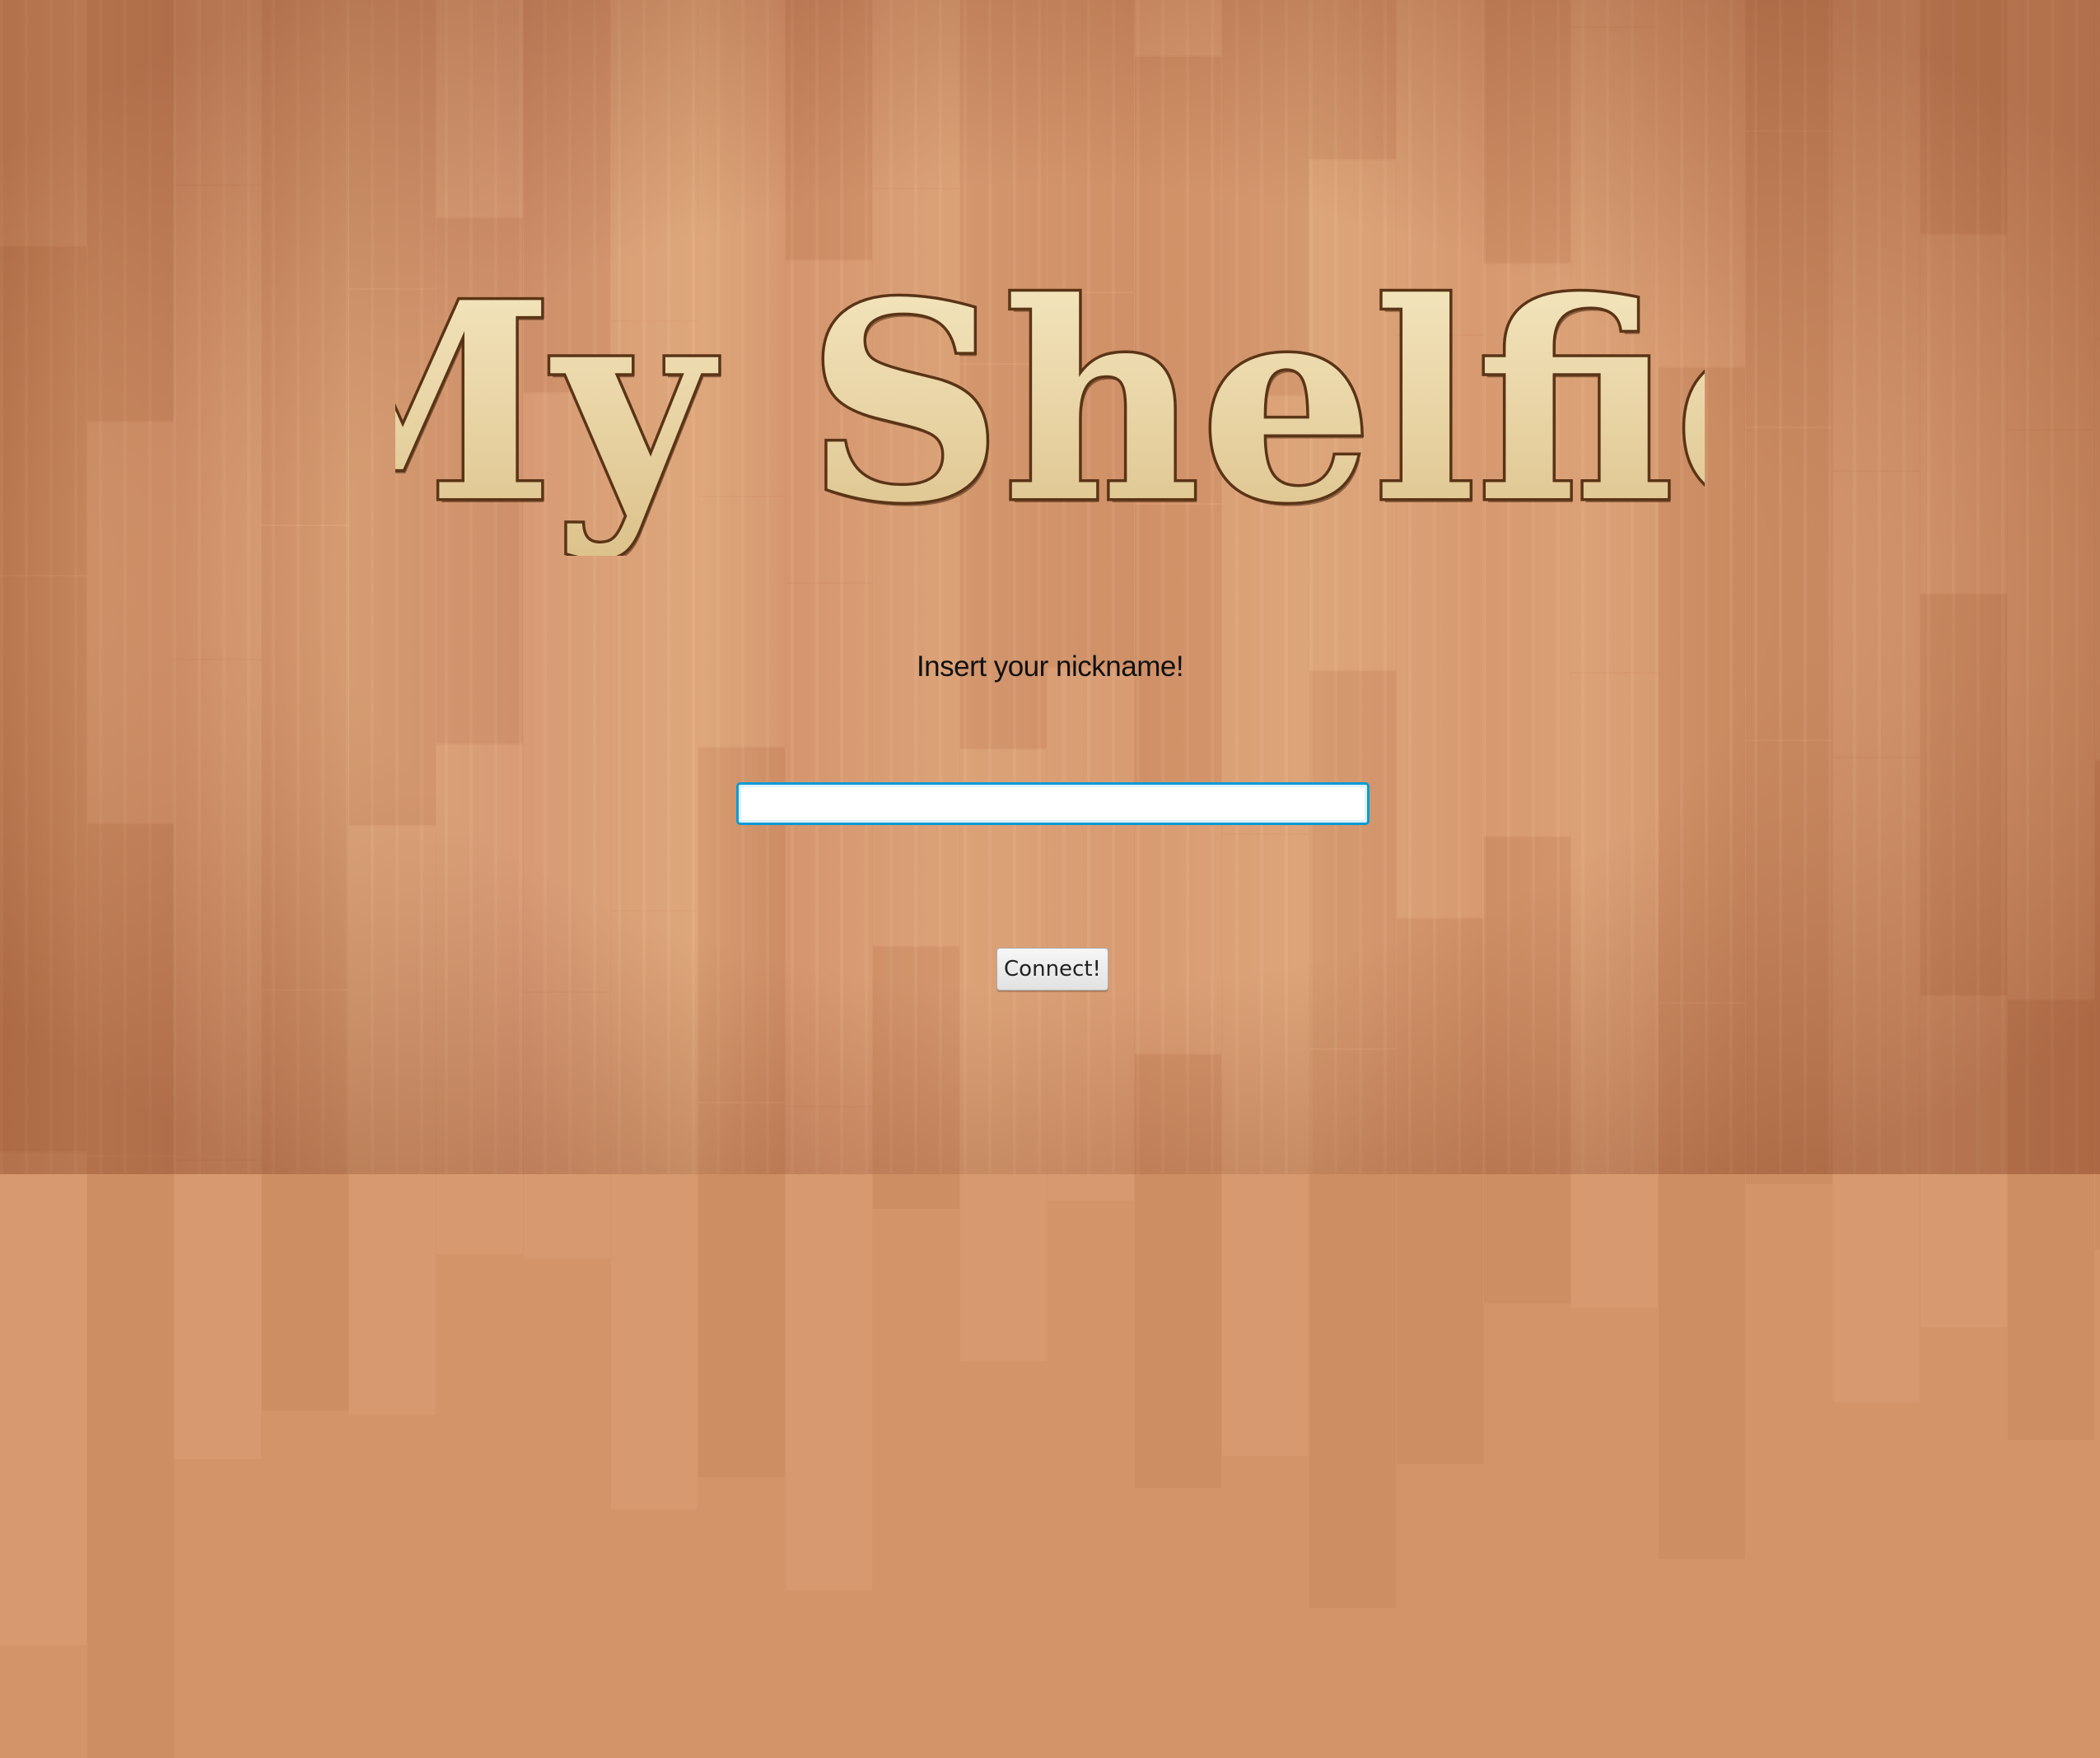 This screenshot has height=1758, width=2100. What do you see at coordinates (1053, 803) in the screenshot?
I see `nickname-input` at bounding box center [1053, 803].